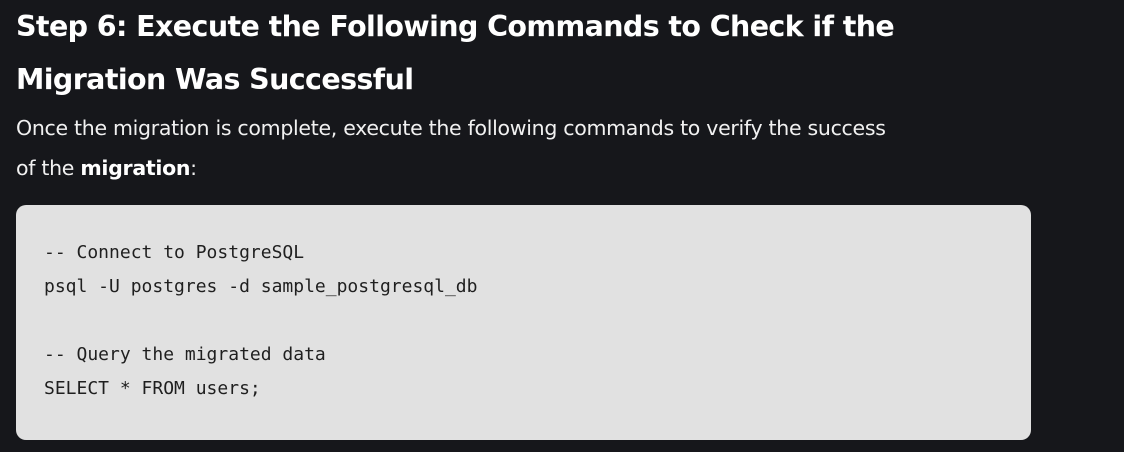 The height and width of the screenshot is (452, 1124). What do you see at coordinates (215, 79) in the screenshot?
I see `step-heading-line-2: Migration Was Successful` at bounding box center [215, 79].